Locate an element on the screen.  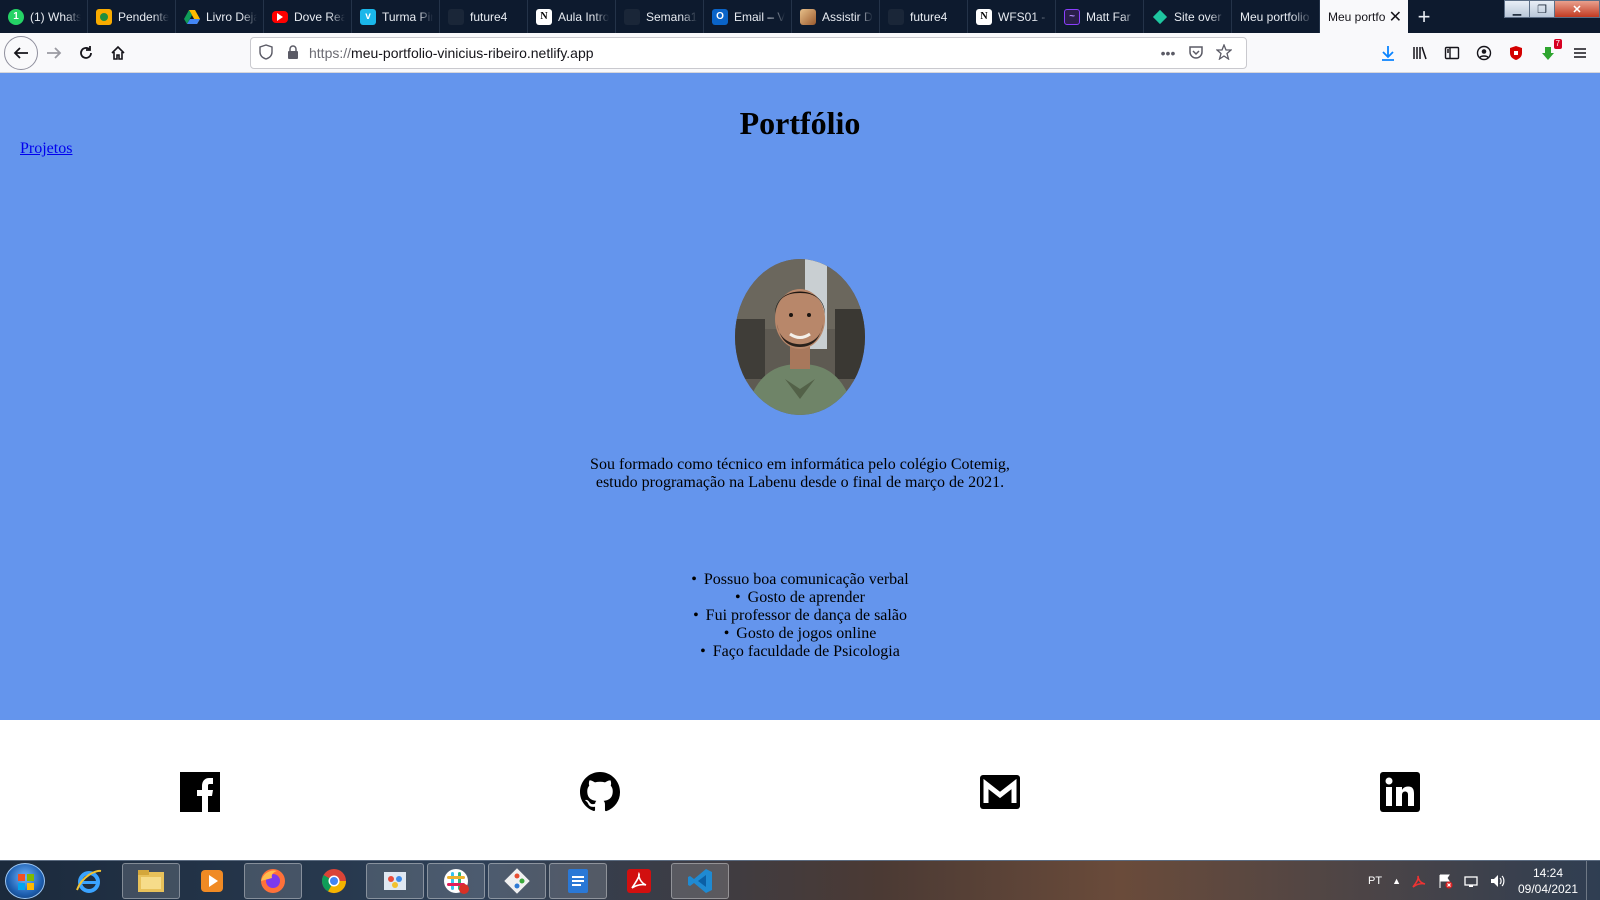
facebook-icon is located at coordinates (200, 792).